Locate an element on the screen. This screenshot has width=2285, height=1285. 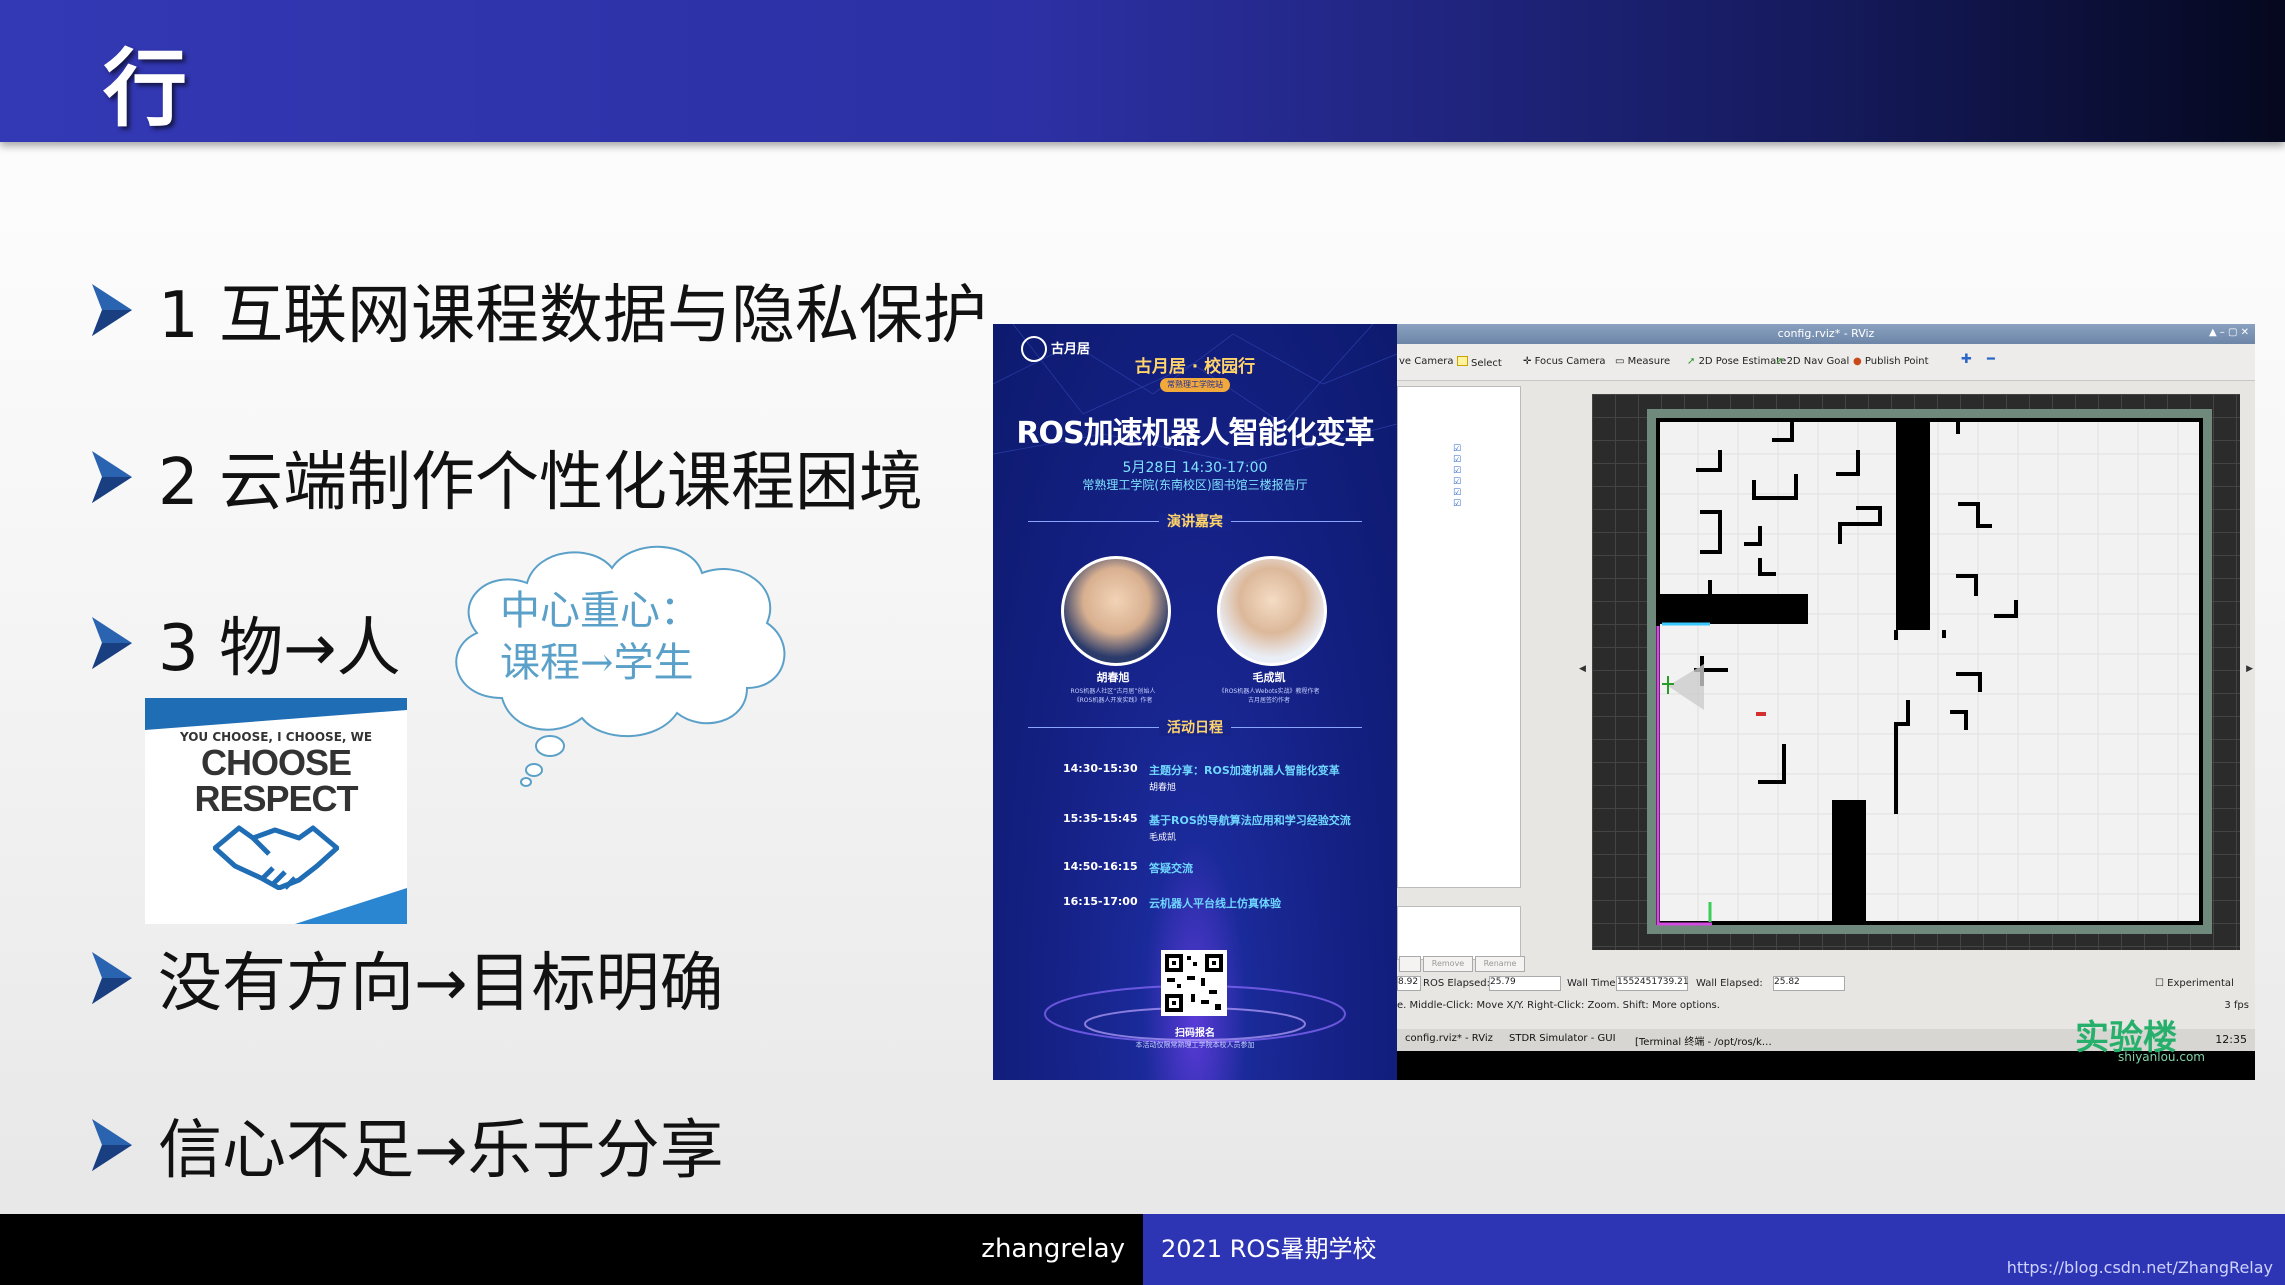
speaker-name: 毛成凯 is located at coordinates (1269, 677).